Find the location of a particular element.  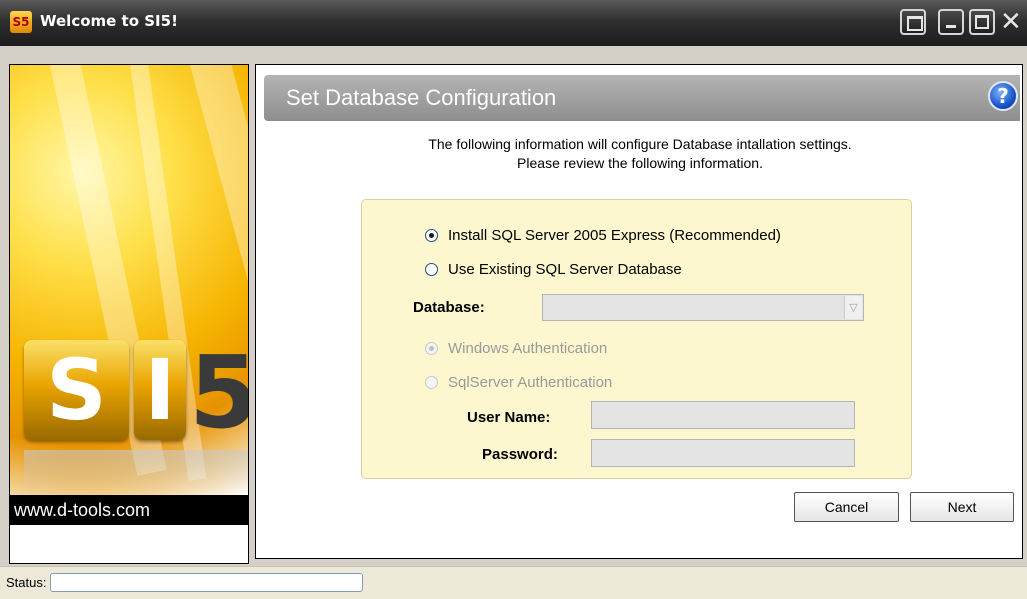

close-button: ✕ is located at coordinates (1012, 22).